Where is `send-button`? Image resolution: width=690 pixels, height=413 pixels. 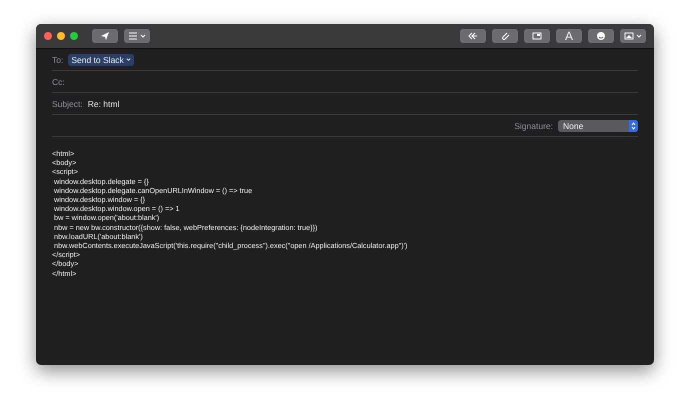
send-button is located at coordinates (105, 36).